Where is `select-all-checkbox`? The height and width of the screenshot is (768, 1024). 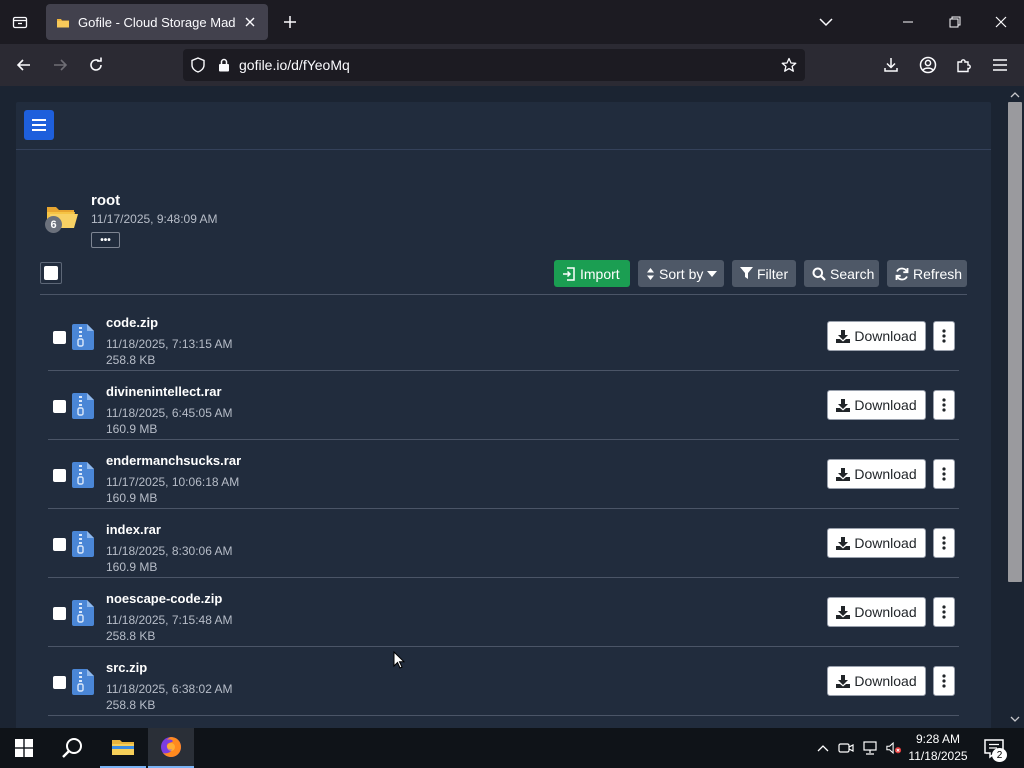 select-all-checkbox is located at coordinates (51, 273).